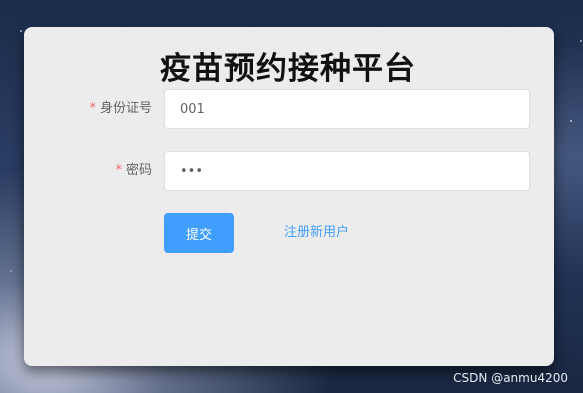 The image size is (583, 393). I want to click on register-link: 注册新用户, so click(316, 233).